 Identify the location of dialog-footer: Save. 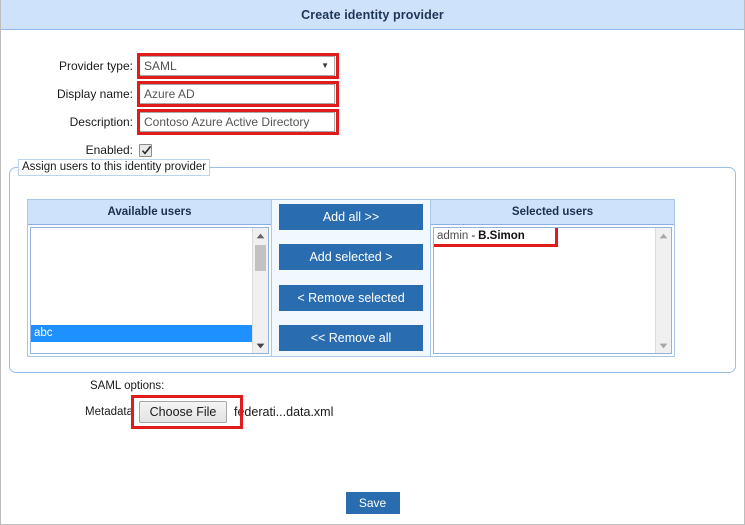
(372, 503).